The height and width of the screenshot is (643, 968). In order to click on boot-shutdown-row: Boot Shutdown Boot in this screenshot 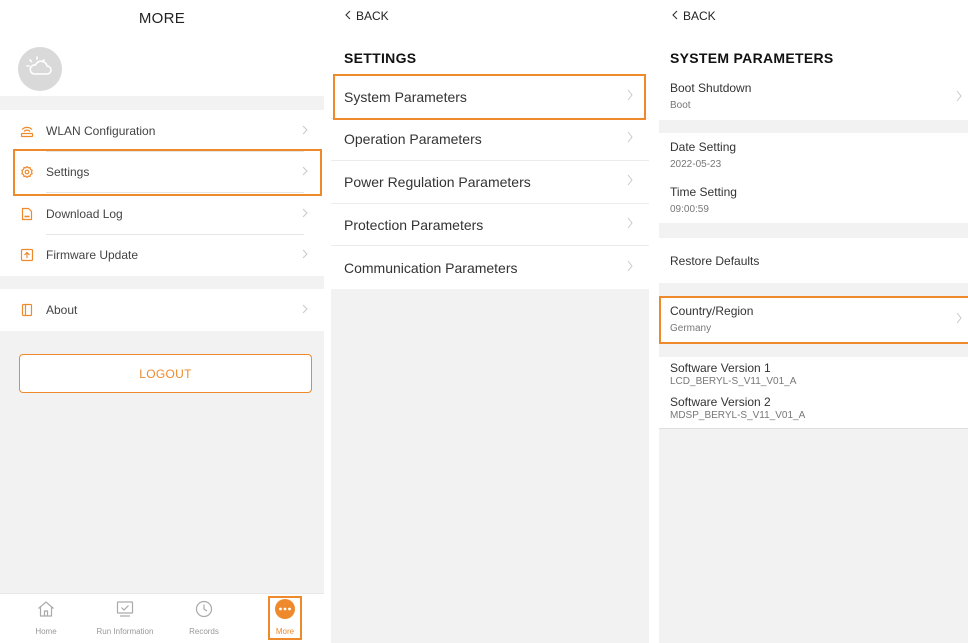, I will do `click(813, 98)`.